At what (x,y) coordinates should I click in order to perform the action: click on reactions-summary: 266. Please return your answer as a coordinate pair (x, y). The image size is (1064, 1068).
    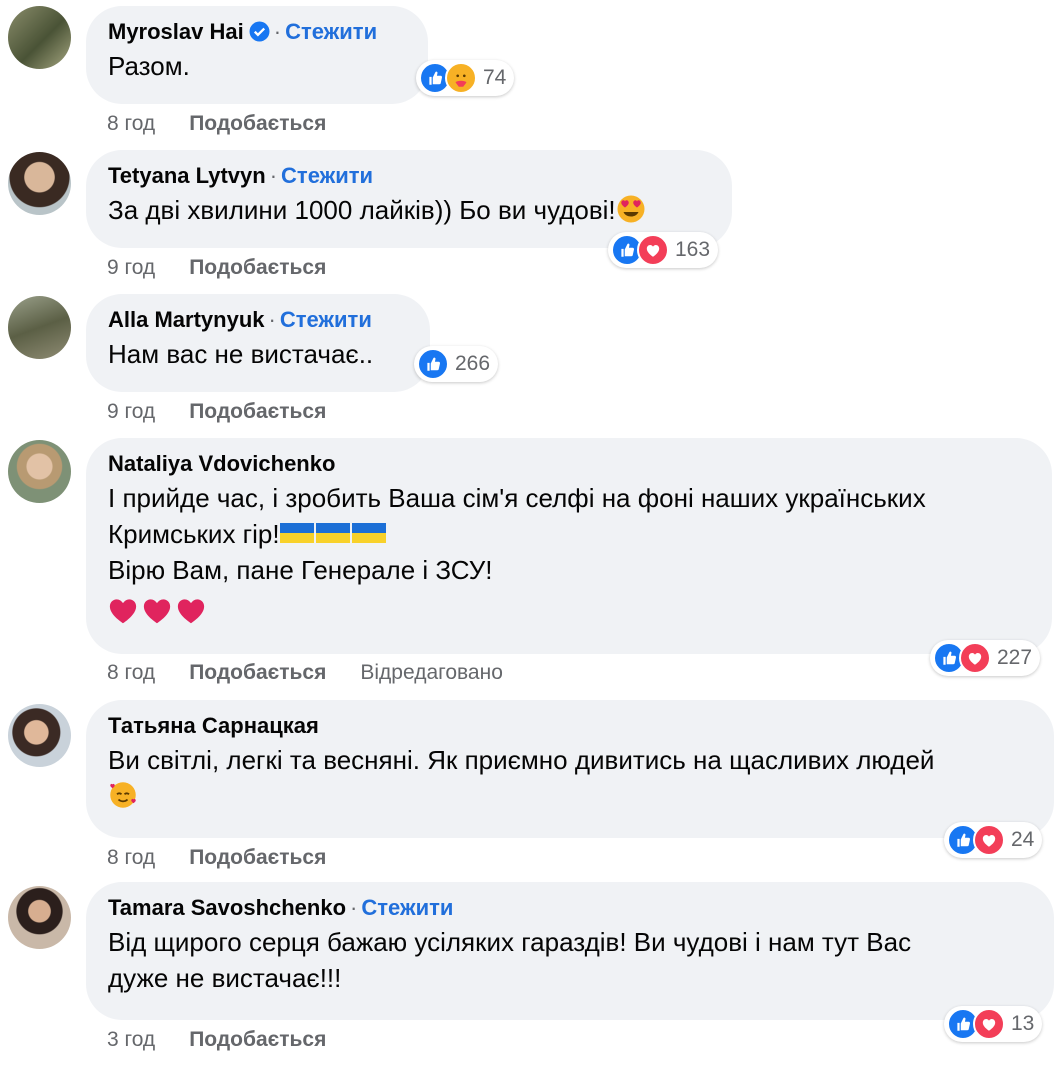
    Looking at the image, I should click on (456, 364).